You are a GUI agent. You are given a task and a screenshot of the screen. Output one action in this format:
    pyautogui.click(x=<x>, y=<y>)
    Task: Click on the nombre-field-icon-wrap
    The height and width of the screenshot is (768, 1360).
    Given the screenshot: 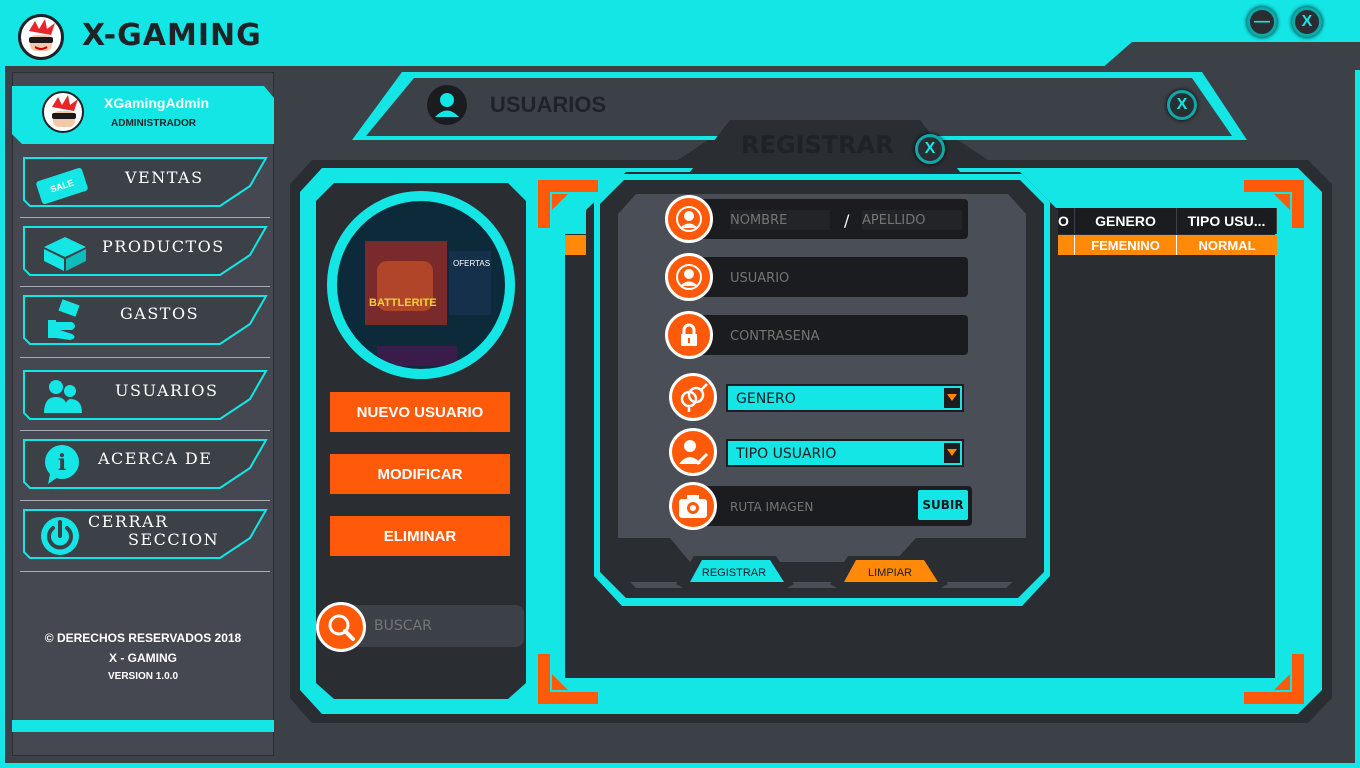 What is the action you would take?
    pyautogui.click(x=689, y=219)
    